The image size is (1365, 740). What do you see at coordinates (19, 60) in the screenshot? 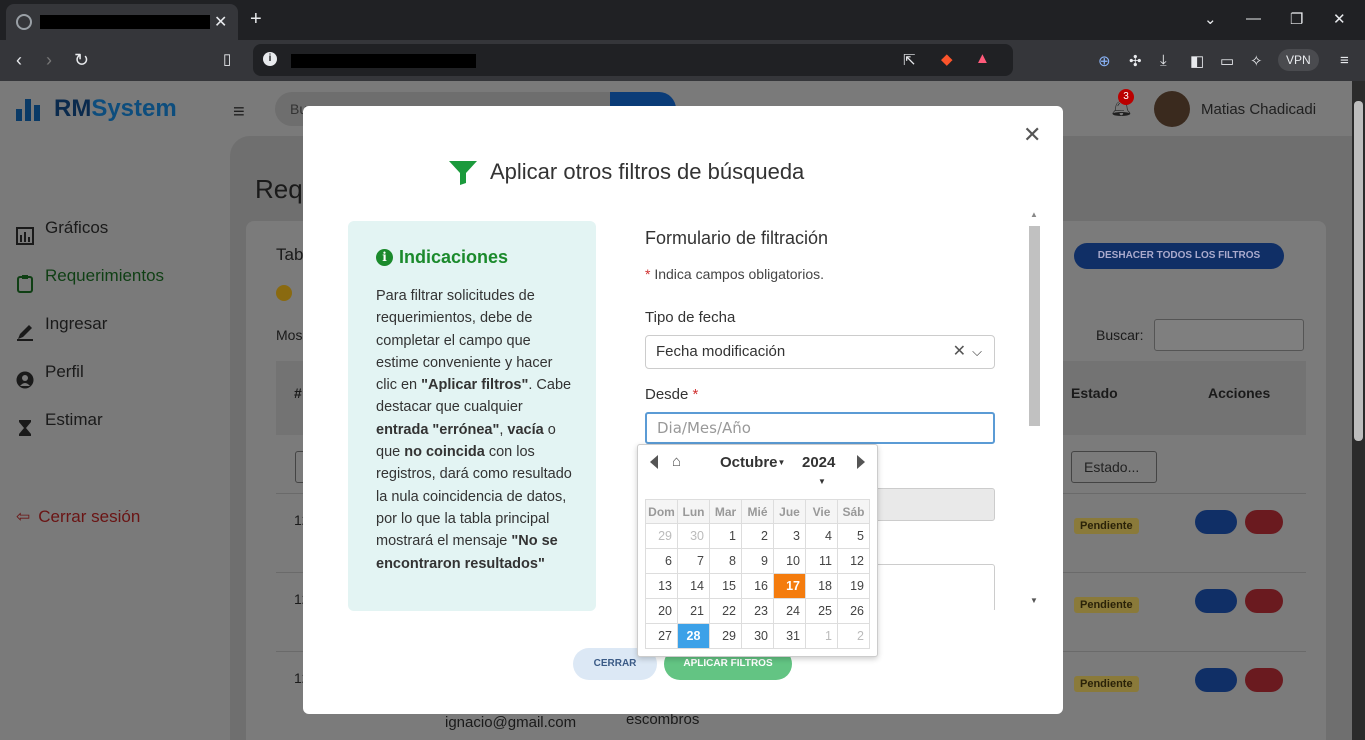
I see `back-icon: ‹` at bounding box center [19, 60].